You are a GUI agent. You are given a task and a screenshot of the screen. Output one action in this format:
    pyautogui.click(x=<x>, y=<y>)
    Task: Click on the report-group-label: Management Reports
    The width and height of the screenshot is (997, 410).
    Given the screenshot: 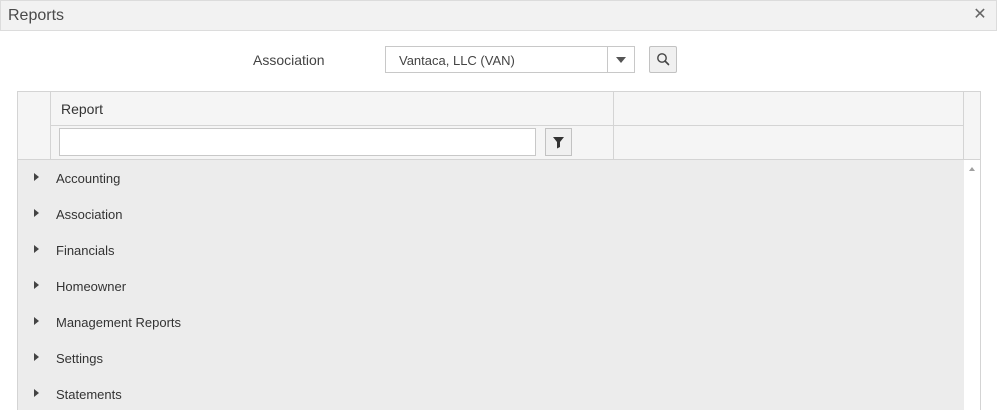 What is the action you would take?
    pyautogui.click(x=119, y=322)
    